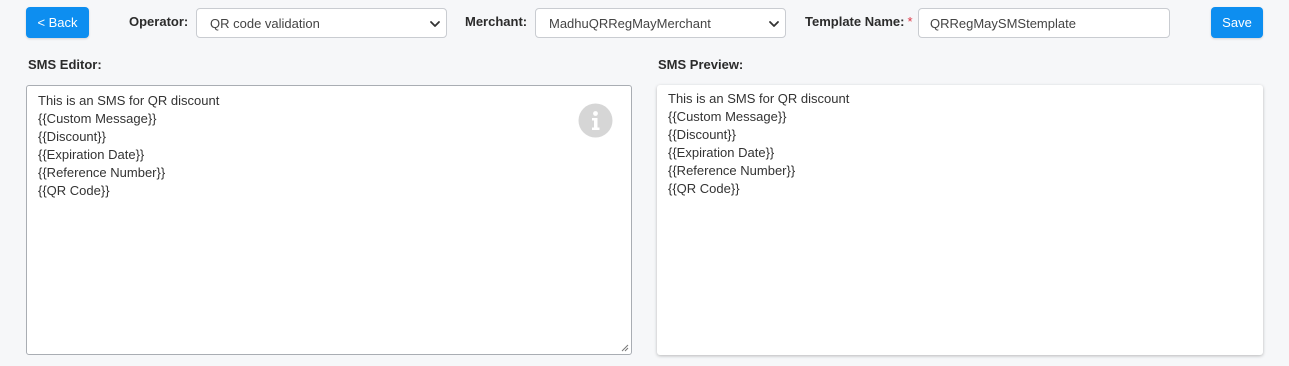  Describe the element at coordinates (265, 23) in the screenshot. I see `operator-select-value: QR code validation` at that location.